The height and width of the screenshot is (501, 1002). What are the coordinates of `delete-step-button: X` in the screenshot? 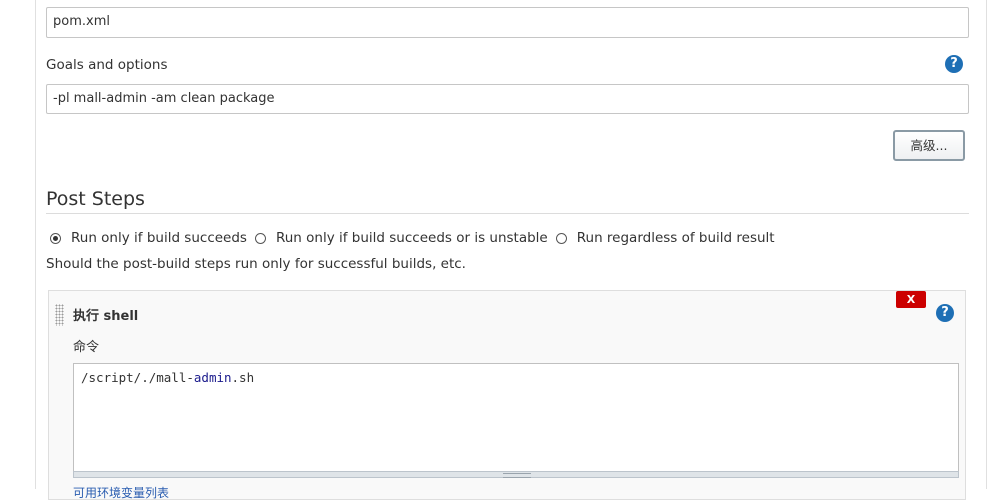 It's located at (911, 299).